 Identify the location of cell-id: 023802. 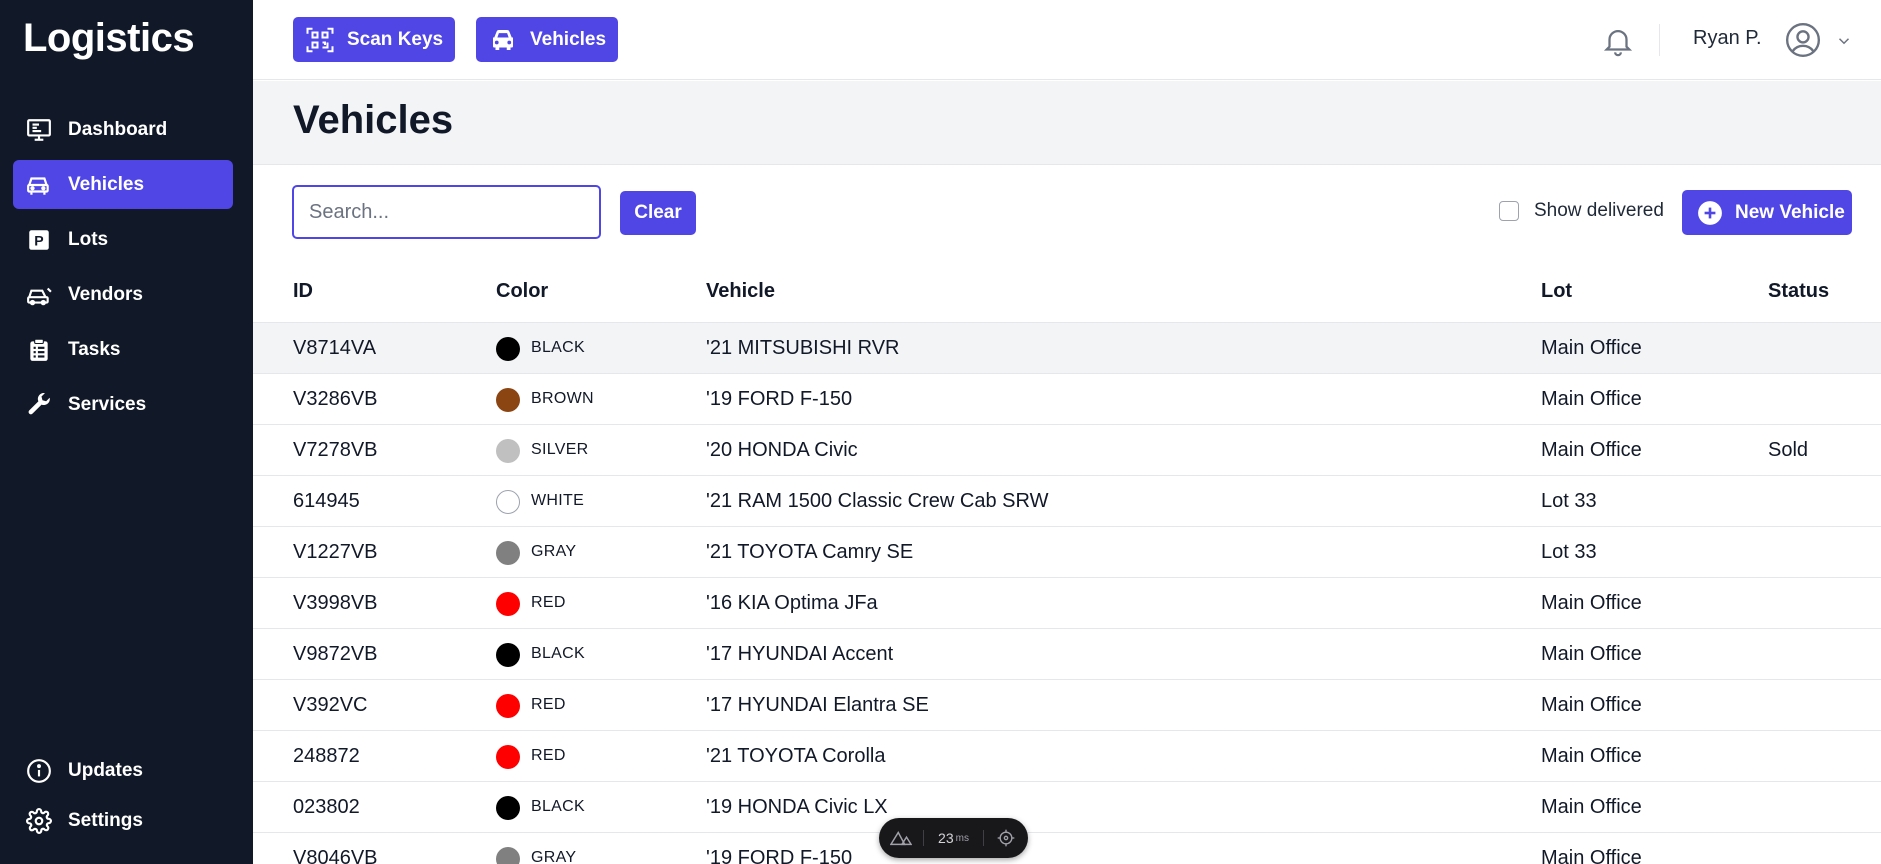
(326, 807).